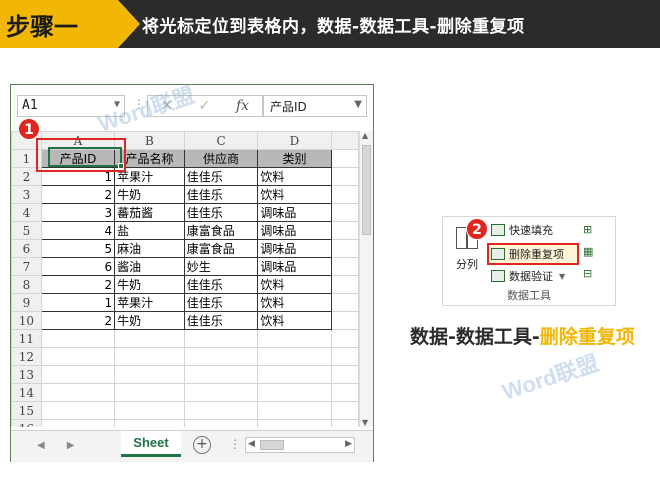  What do you see at coordinates (221, 266) in the screenshot?
I see `cell: 妙生` at bounding box center [221, 266].